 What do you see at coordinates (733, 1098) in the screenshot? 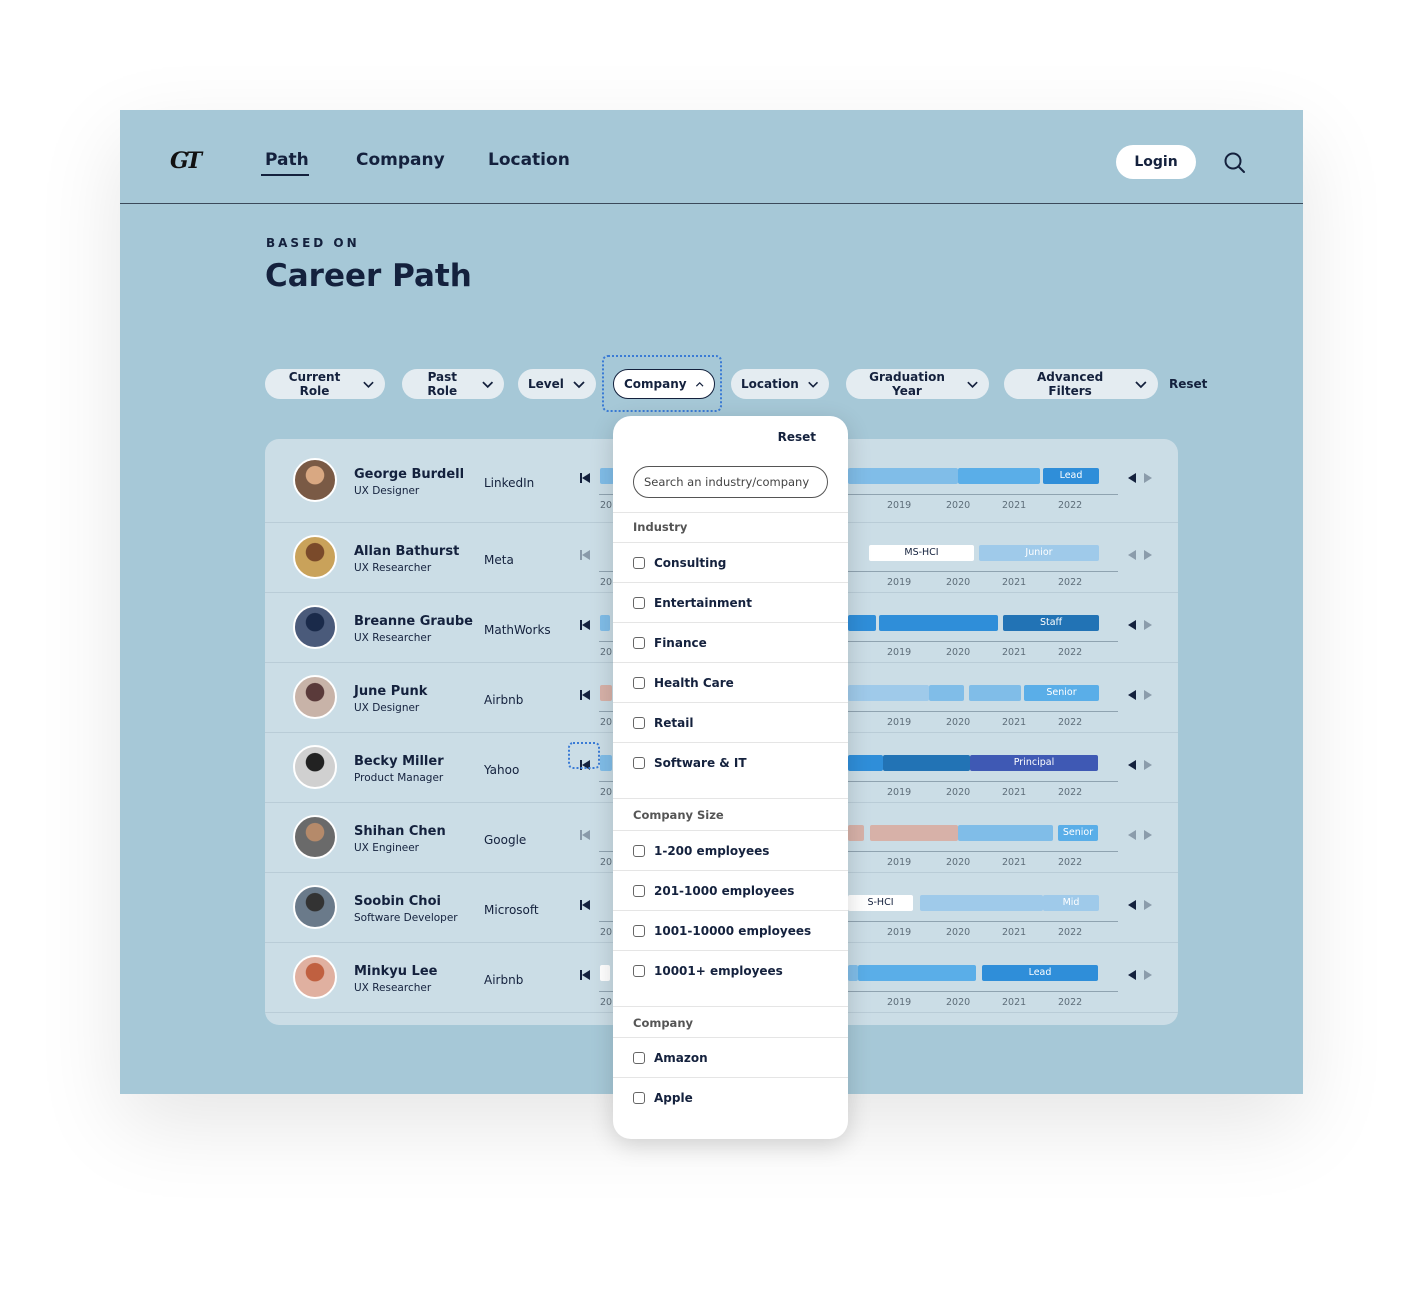
I see `company-option: Apple` at bounding box center [733, 1098].